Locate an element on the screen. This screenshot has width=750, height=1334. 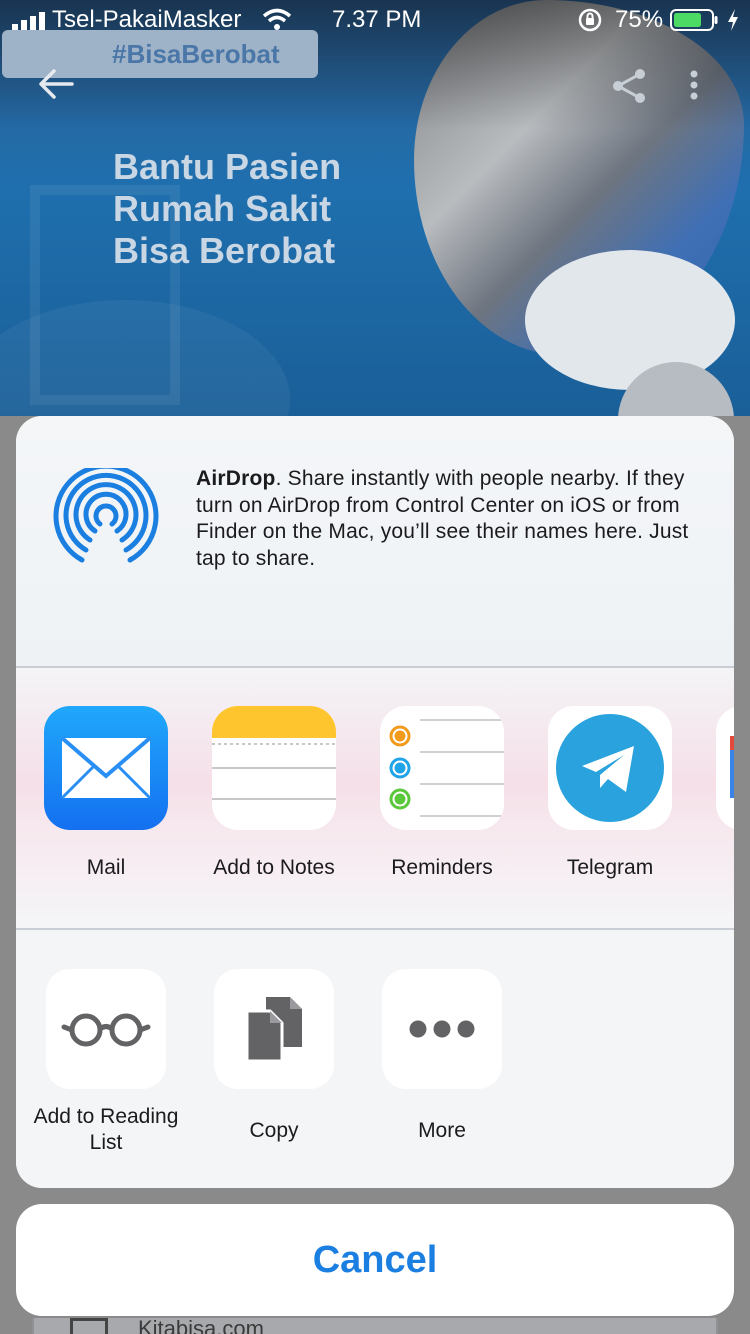
rotation-lock-icon is located at coordinates (590, 20).